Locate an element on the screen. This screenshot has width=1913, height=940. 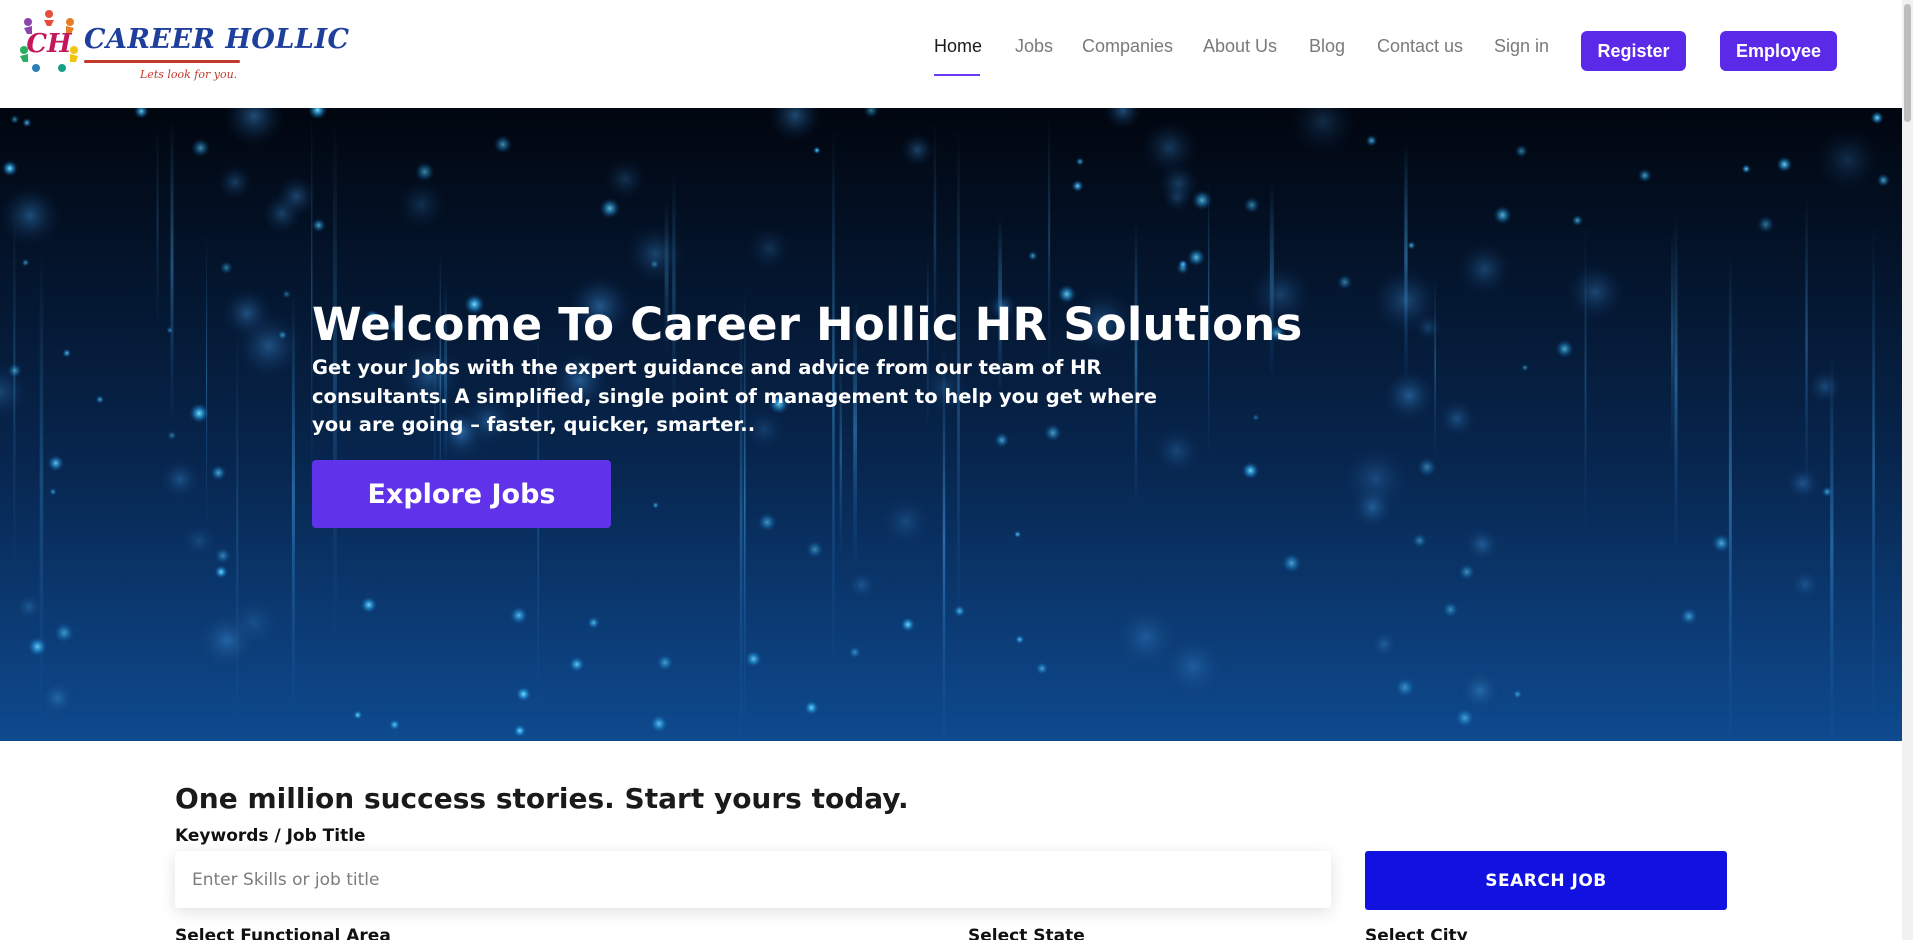
nav-contact-us: Contact us is located at coordinates (1420, 46).